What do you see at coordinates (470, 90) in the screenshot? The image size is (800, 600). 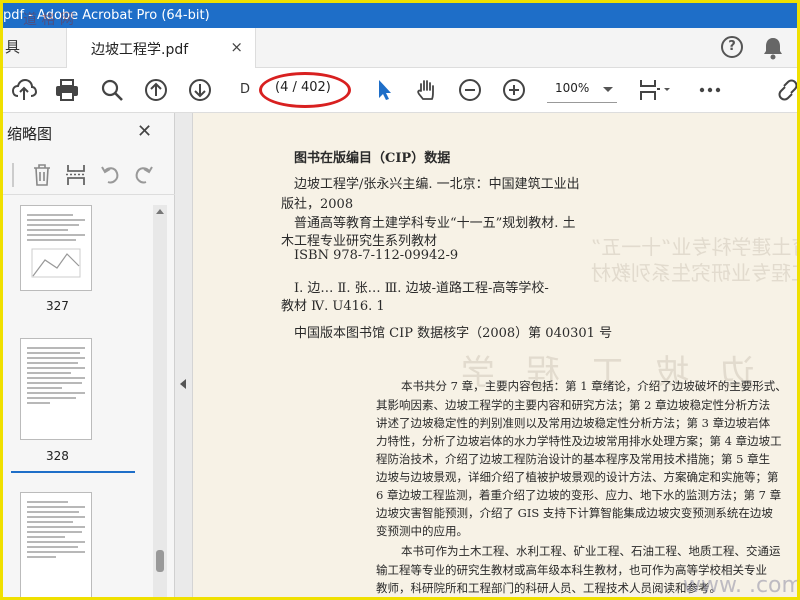 I see `zoom-out-icon` at bounding box center [470, 90].